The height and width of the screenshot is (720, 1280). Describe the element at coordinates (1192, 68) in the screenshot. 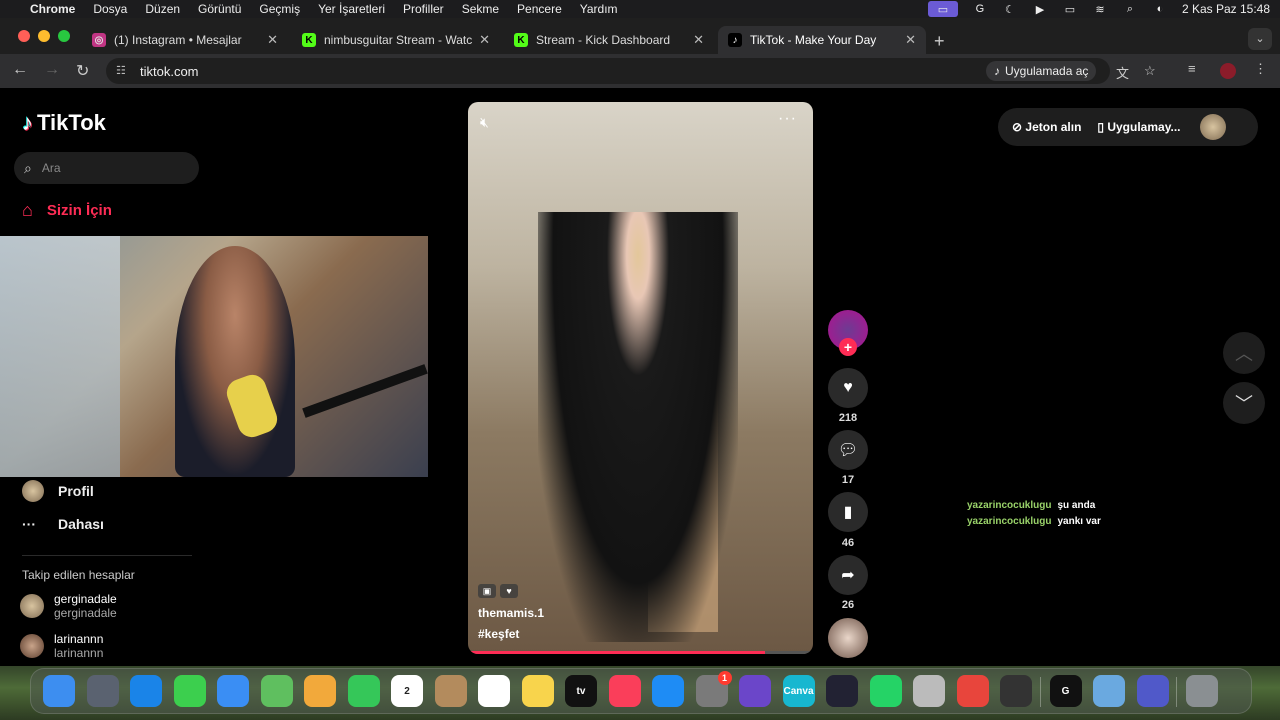

I see `media-control-icon: ≡` at that location.